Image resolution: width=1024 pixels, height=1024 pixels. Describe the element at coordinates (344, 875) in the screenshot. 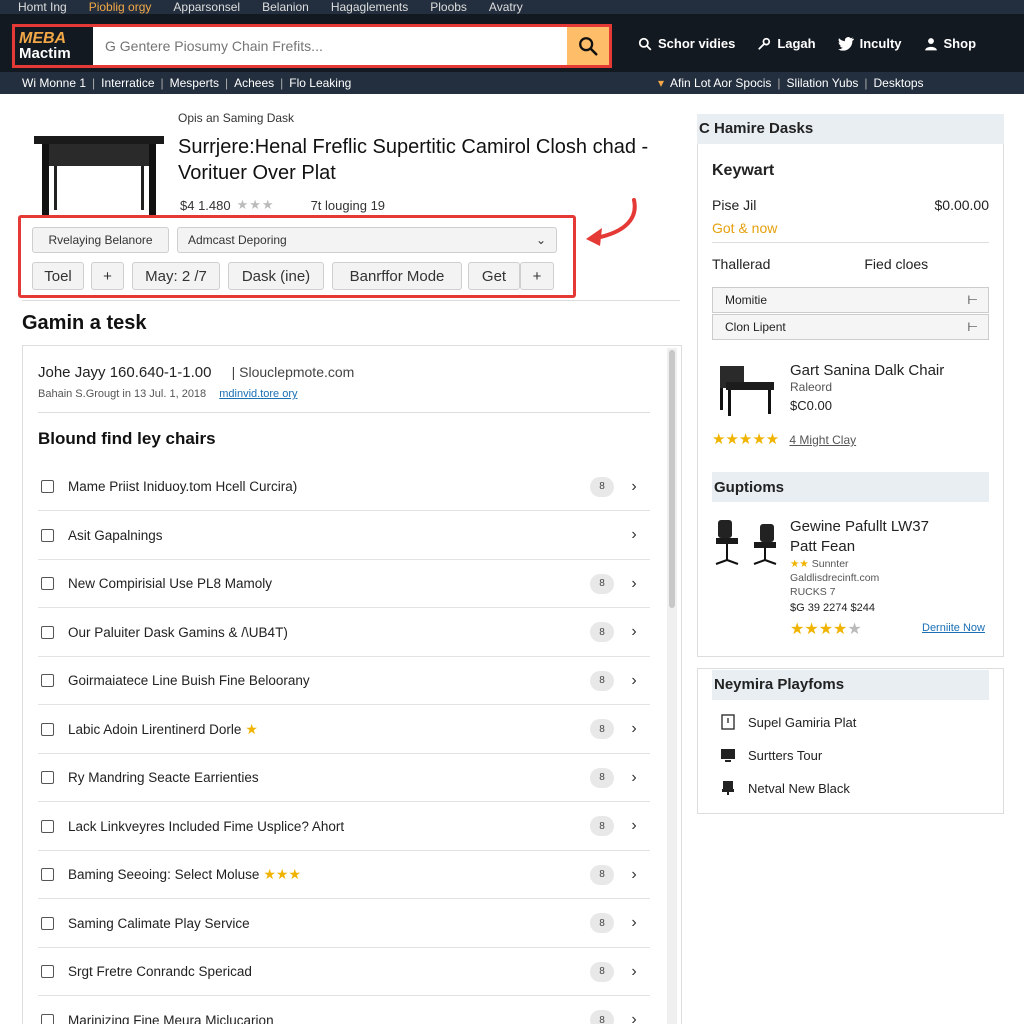

I see `list-item: Baming Seeoing: Select Moluse ★★★ 8 ›` at that location.